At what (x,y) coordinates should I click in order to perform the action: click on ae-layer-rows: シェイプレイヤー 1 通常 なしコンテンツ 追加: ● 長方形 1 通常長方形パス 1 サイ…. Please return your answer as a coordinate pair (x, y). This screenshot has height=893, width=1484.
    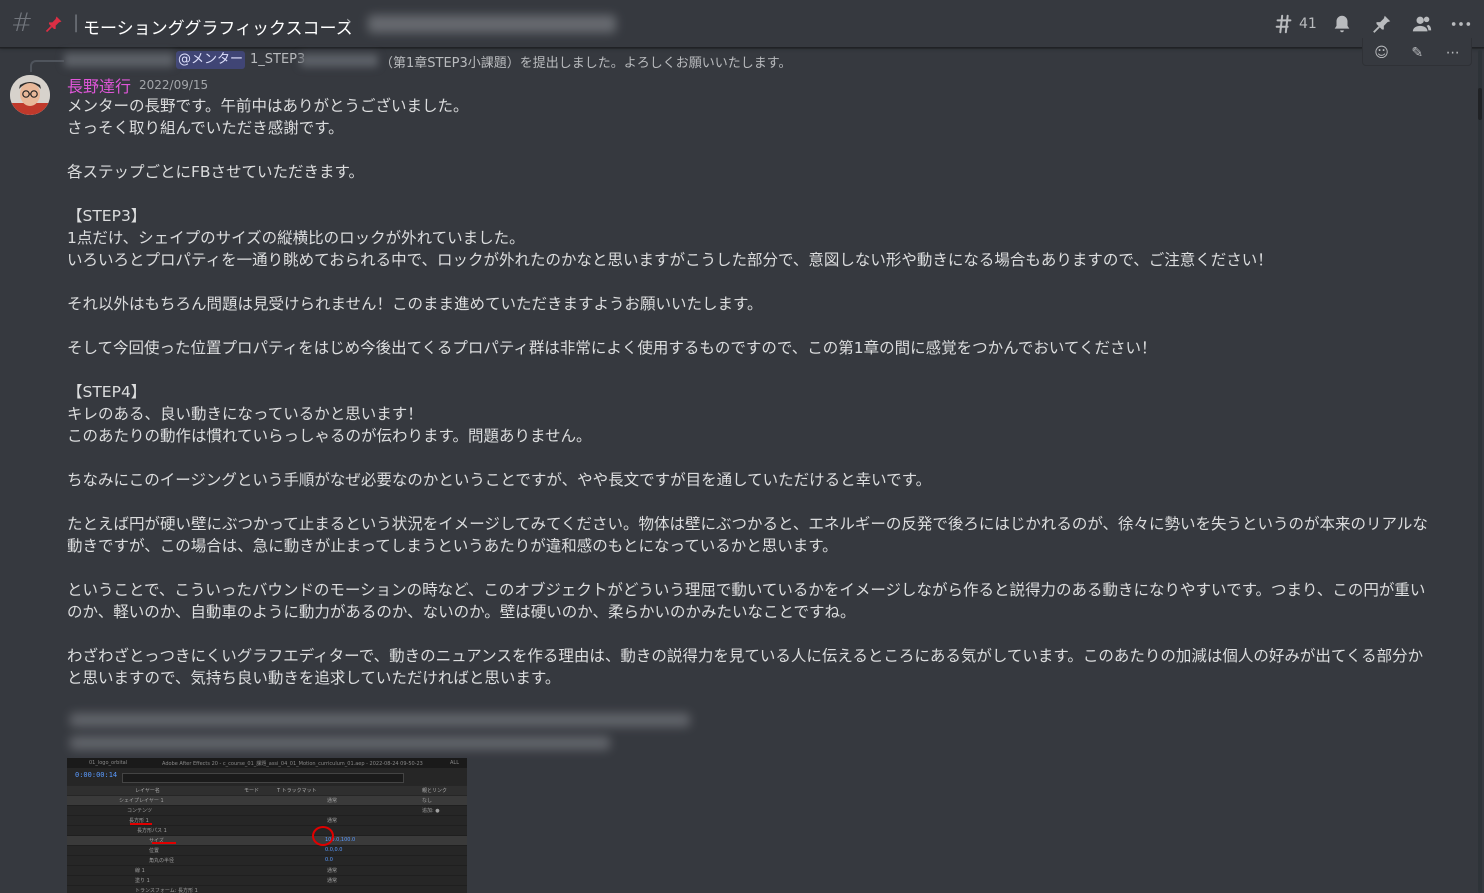
    Looking at the image, I should click on (267, 844).